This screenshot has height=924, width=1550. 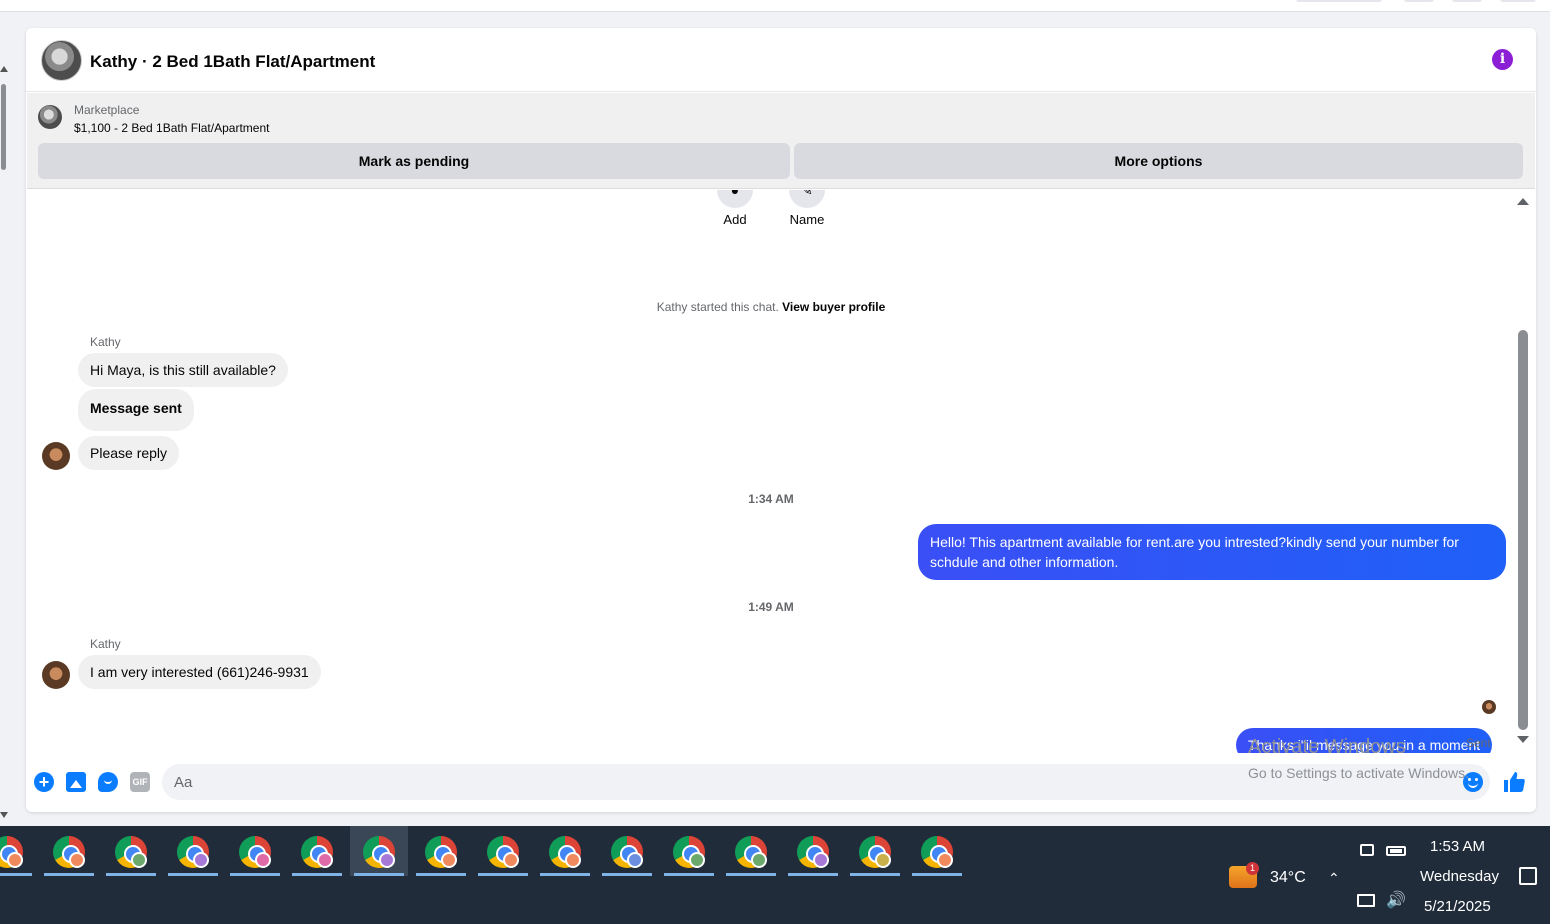 I want to click on read-receipt-avatar, so click(x=1489, y=707).